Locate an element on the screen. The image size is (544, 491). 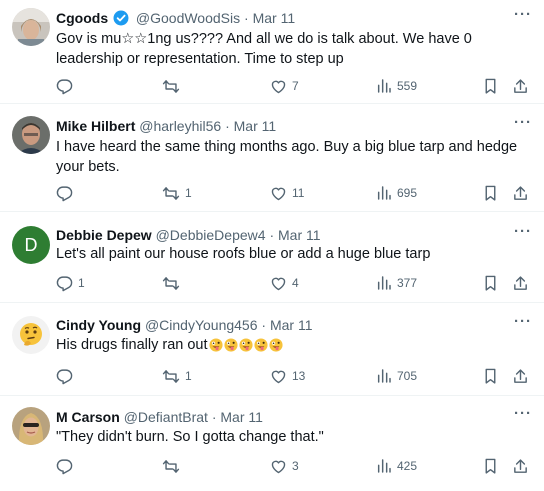
avatar-letter: D is located at coordinates (31, 244).